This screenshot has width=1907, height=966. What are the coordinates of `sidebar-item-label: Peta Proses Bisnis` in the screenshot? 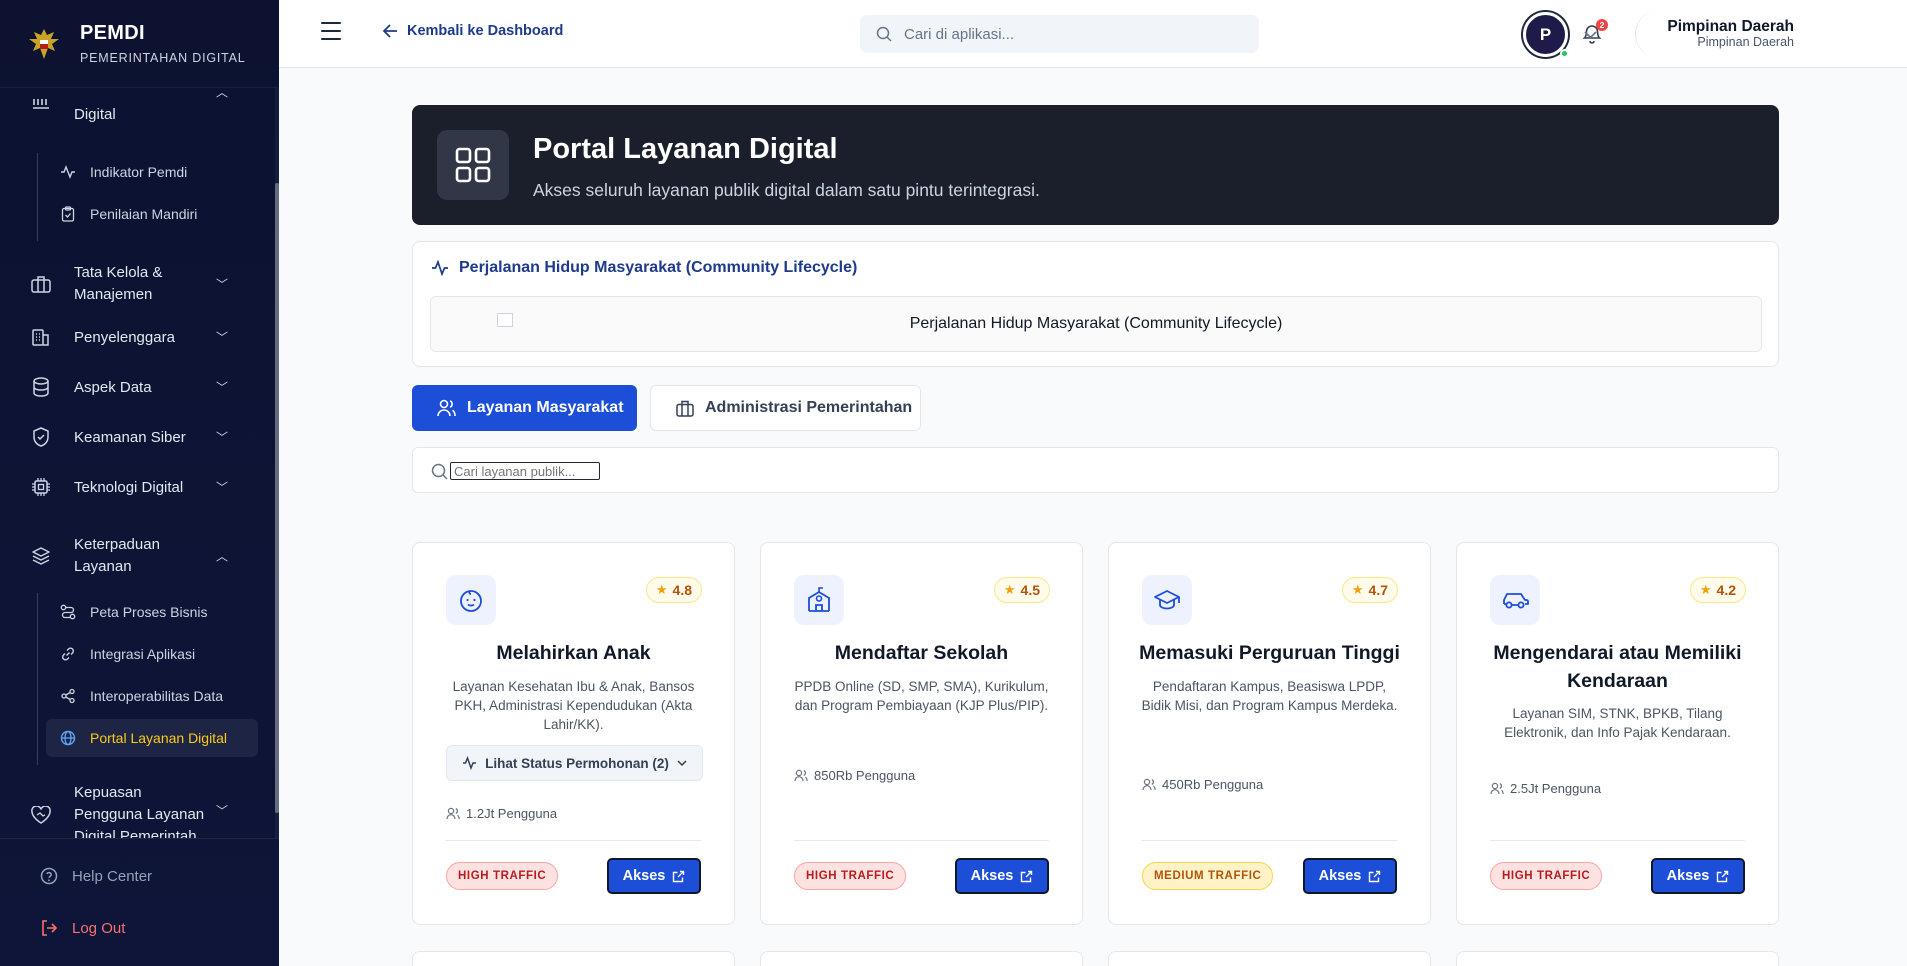 It's located at (149, 612).